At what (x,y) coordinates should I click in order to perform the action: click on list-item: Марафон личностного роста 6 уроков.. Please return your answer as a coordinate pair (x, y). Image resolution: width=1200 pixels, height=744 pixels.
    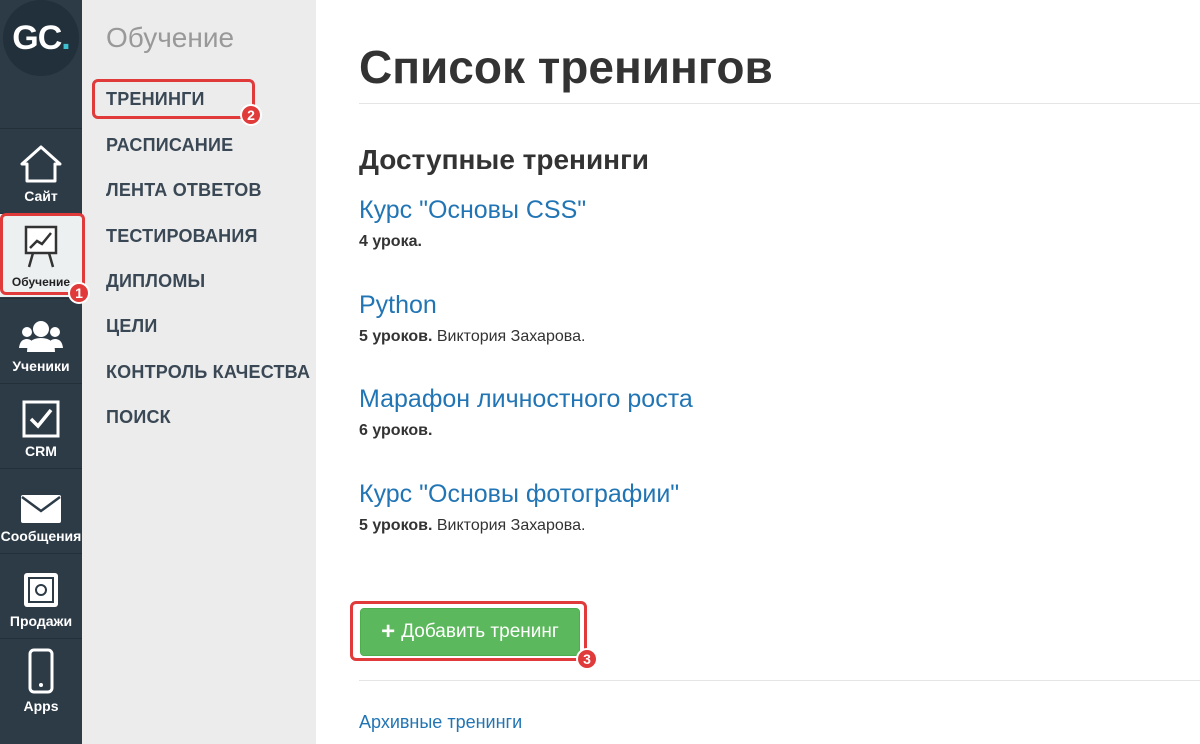
    Looking at the image, I should click on (526, 412).